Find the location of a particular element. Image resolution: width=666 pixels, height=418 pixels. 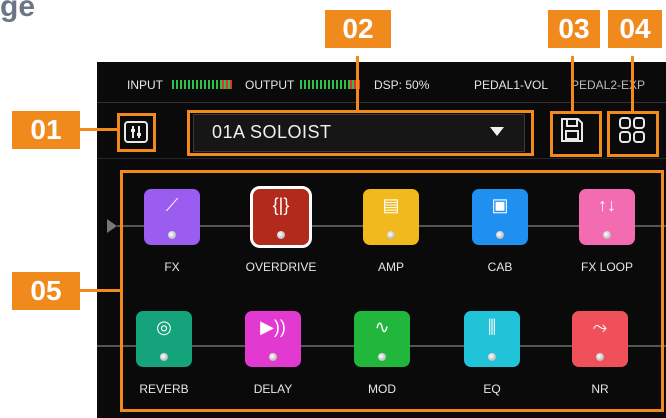

callout-tag-02: 02 is located at coordinates (358, 29).